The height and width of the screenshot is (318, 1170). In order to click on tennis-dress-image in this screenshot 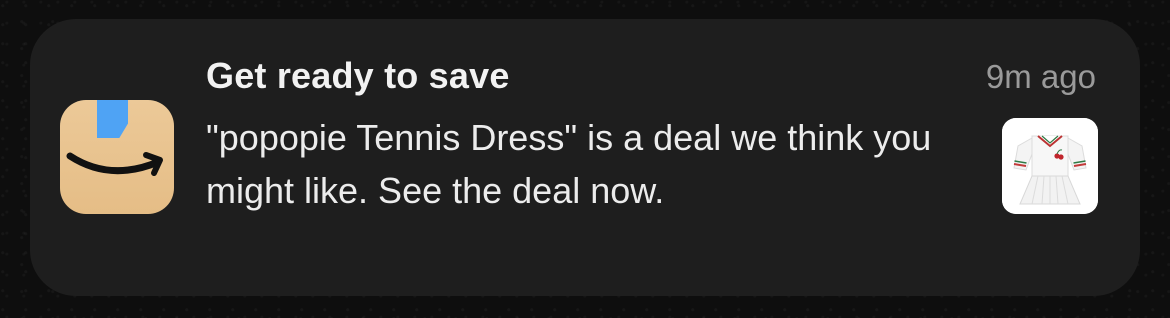, I will do `click(1050, 166)`.